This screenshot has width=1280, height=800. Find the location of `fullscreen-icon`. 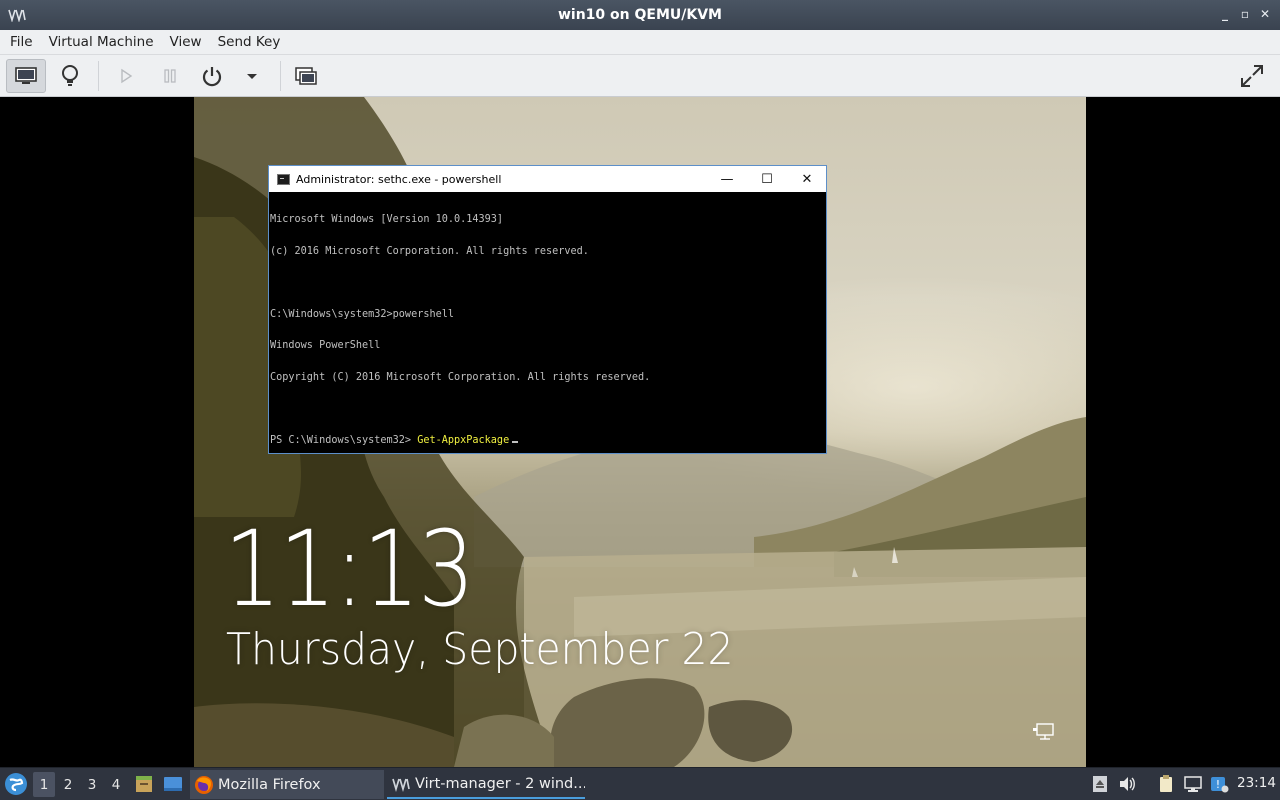

fullscreen-icon is located at coordinates (1252, 76).